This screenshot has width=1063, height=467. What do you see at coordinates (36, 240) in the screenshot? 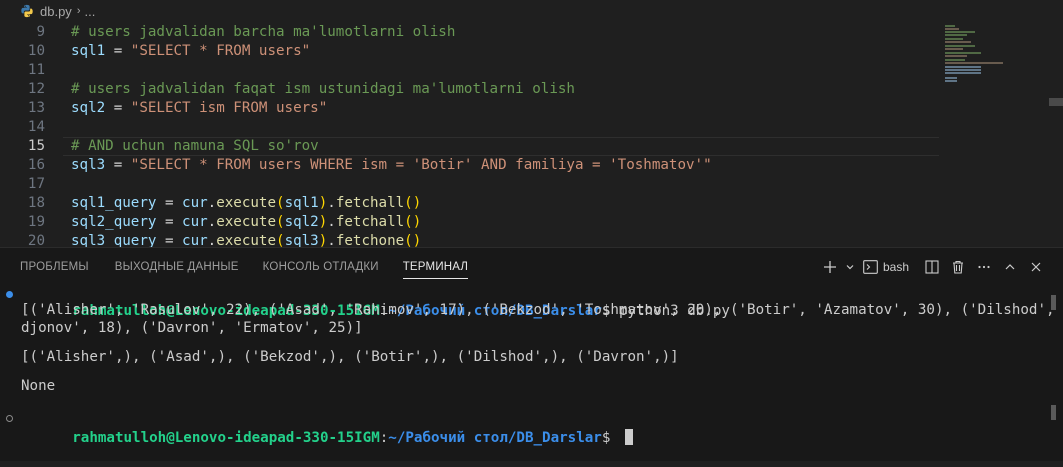
I see `line-number: 20` at bounding box center [36, 240].